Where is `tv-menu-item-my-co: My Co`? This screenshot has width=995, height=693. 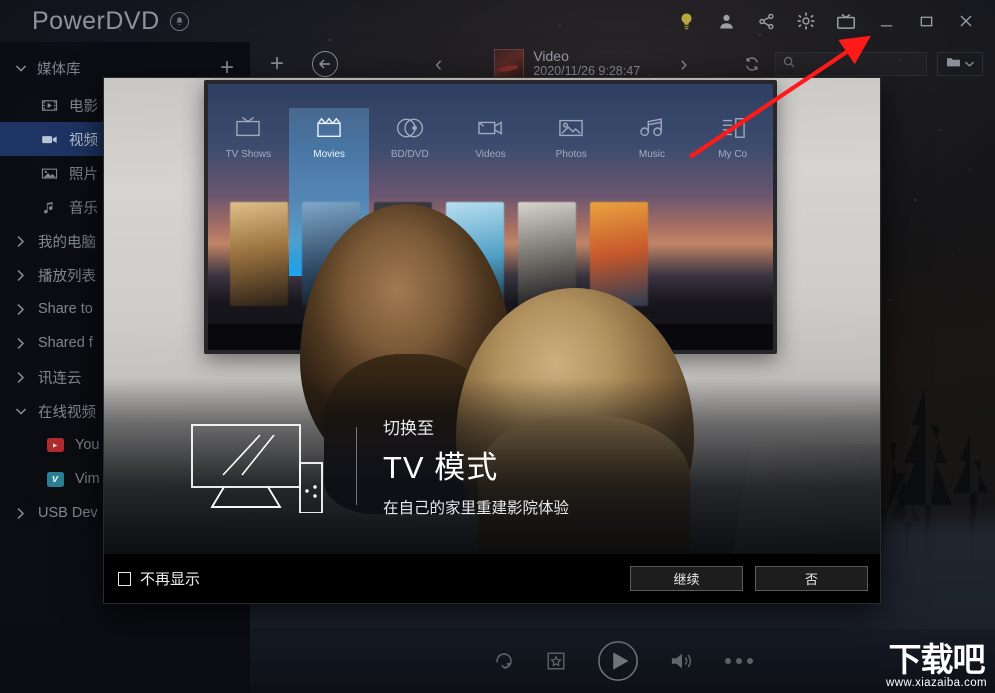
tv-menu-item-my-co: My Co is located at coordinates (732, 134).